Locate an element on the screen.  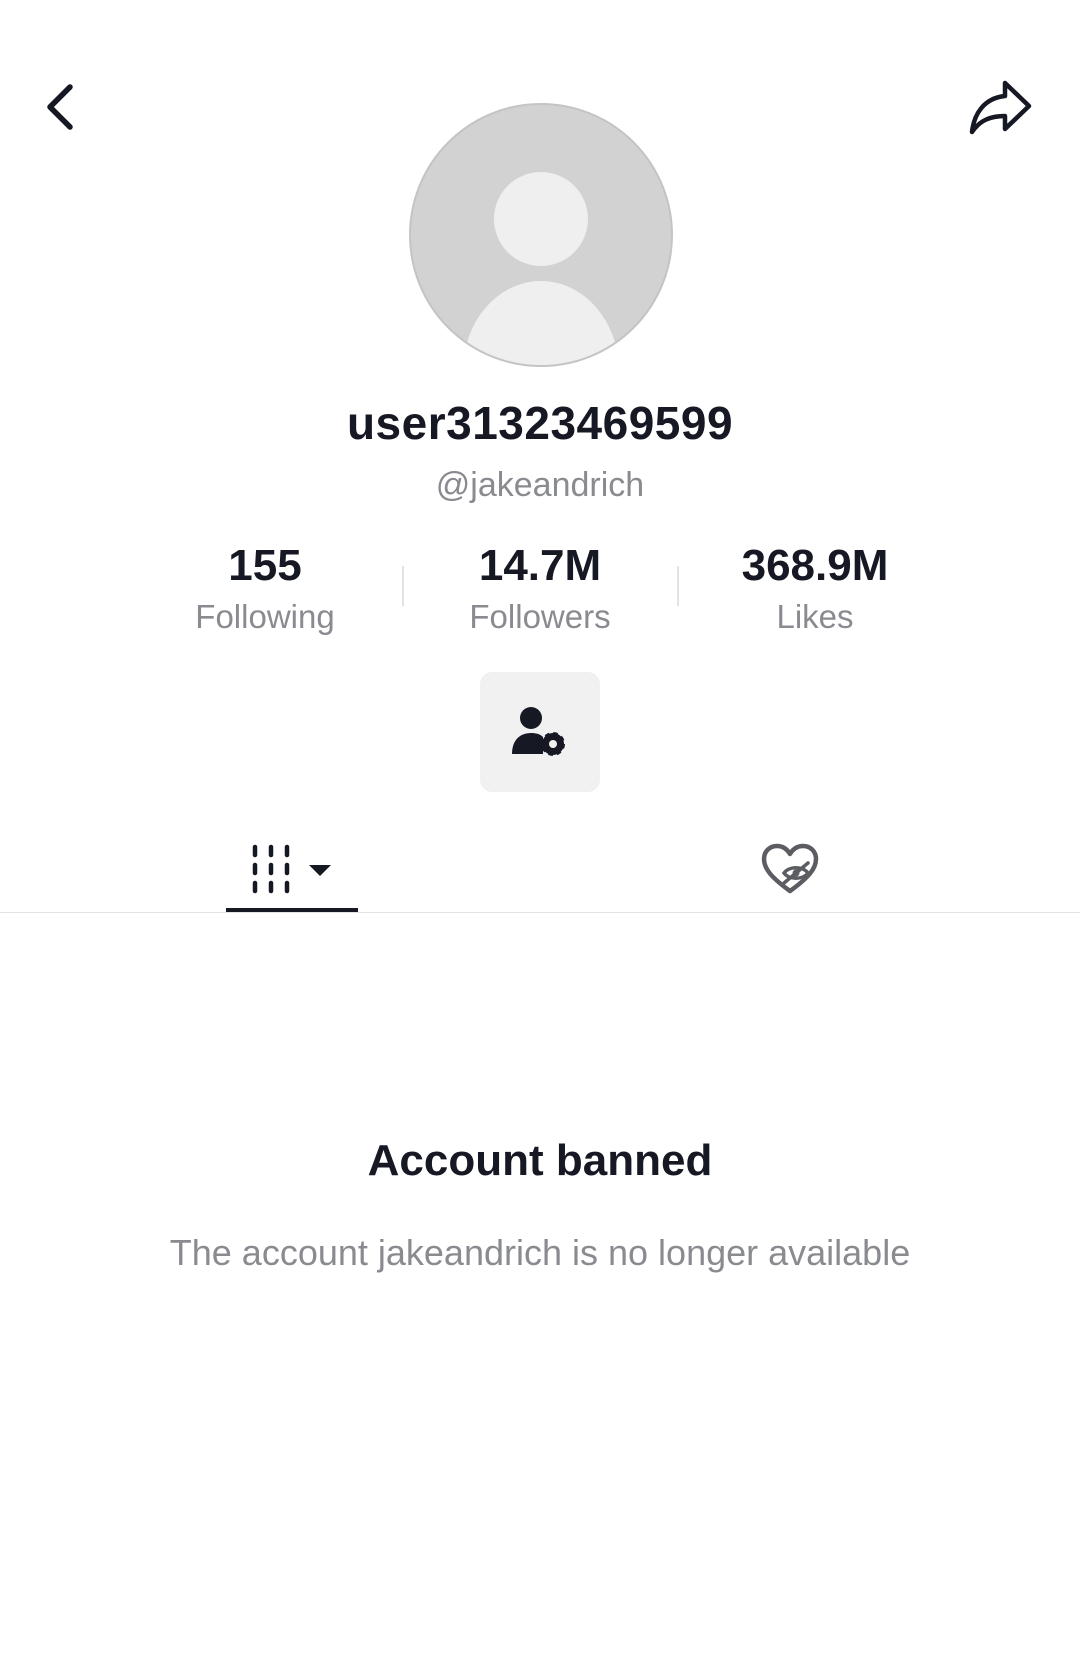
stat-followers: 14.7M Followers is located at coordinates (540, 589).